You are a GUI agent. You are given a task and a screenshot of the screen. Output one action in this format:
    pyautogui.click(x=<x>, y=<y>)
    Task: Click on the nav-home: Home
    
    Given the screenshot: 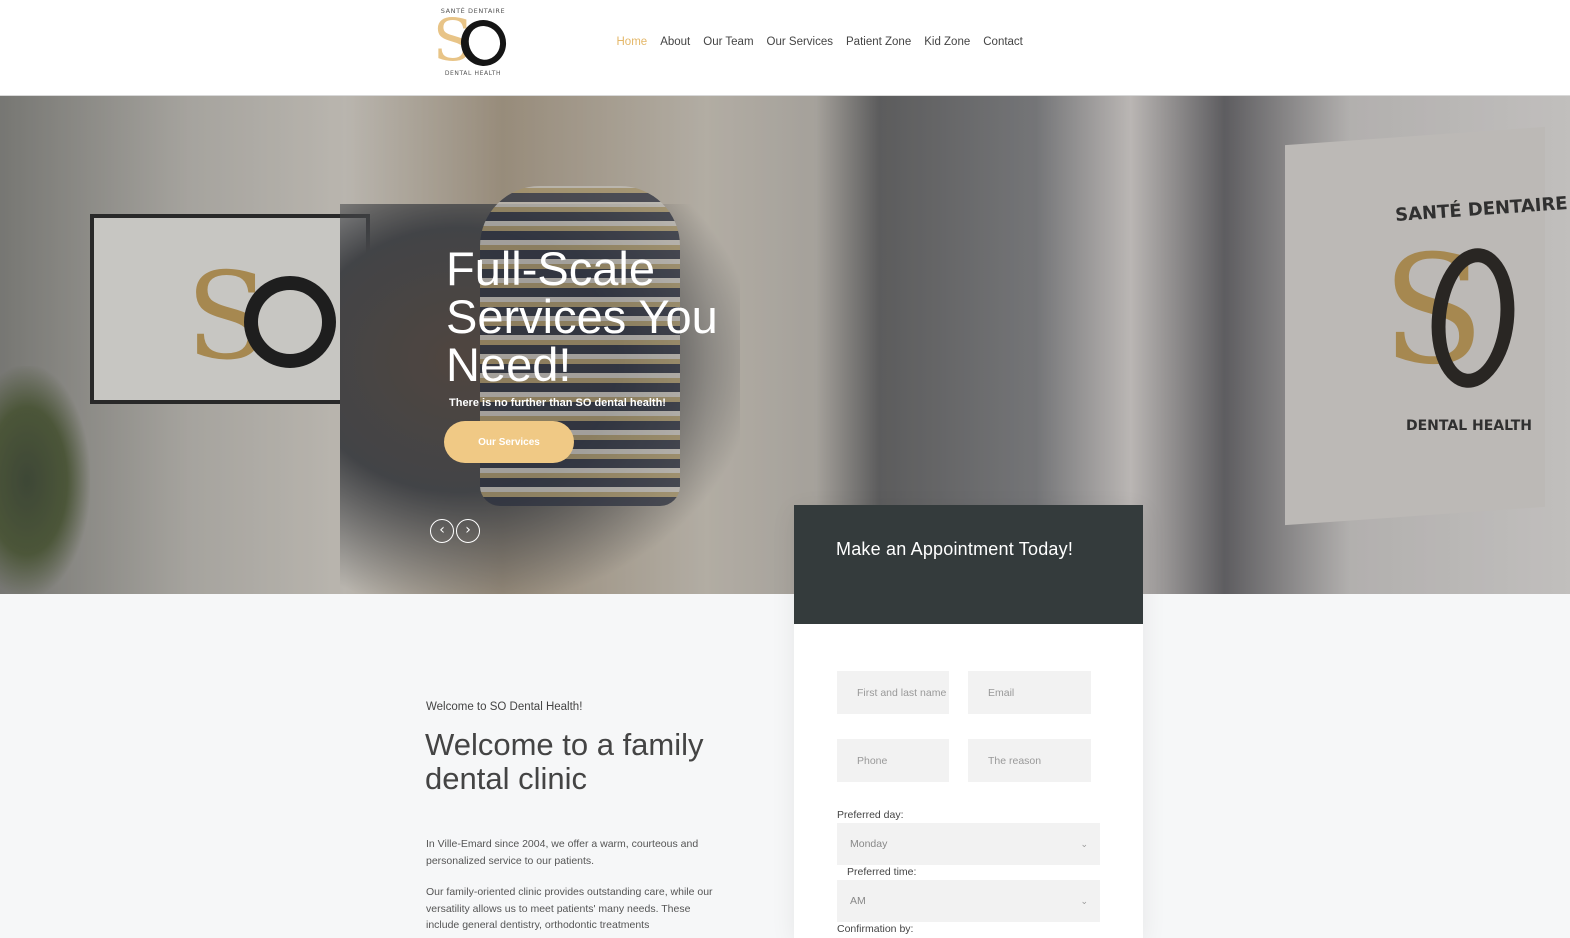 What is the action you would take?
    pyautogui.click(x=632, y=42)
    